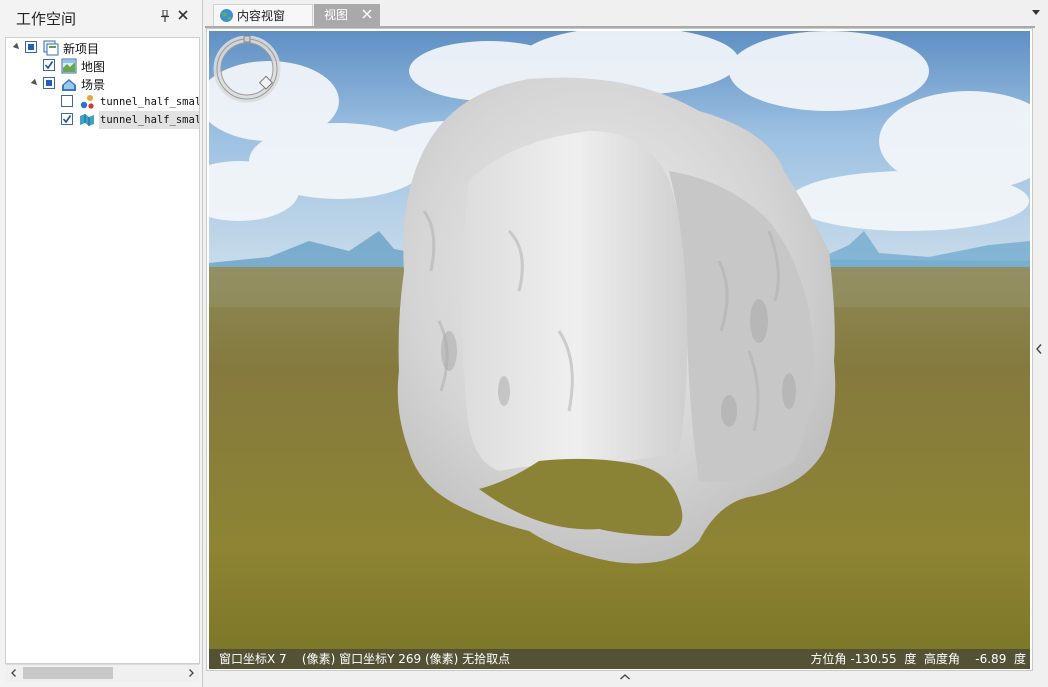 This screenshot has height=687, width=1048. Describe the element at coordinates (68, 673) in the screenshot. I see `scrollbar-thumb` at that location.